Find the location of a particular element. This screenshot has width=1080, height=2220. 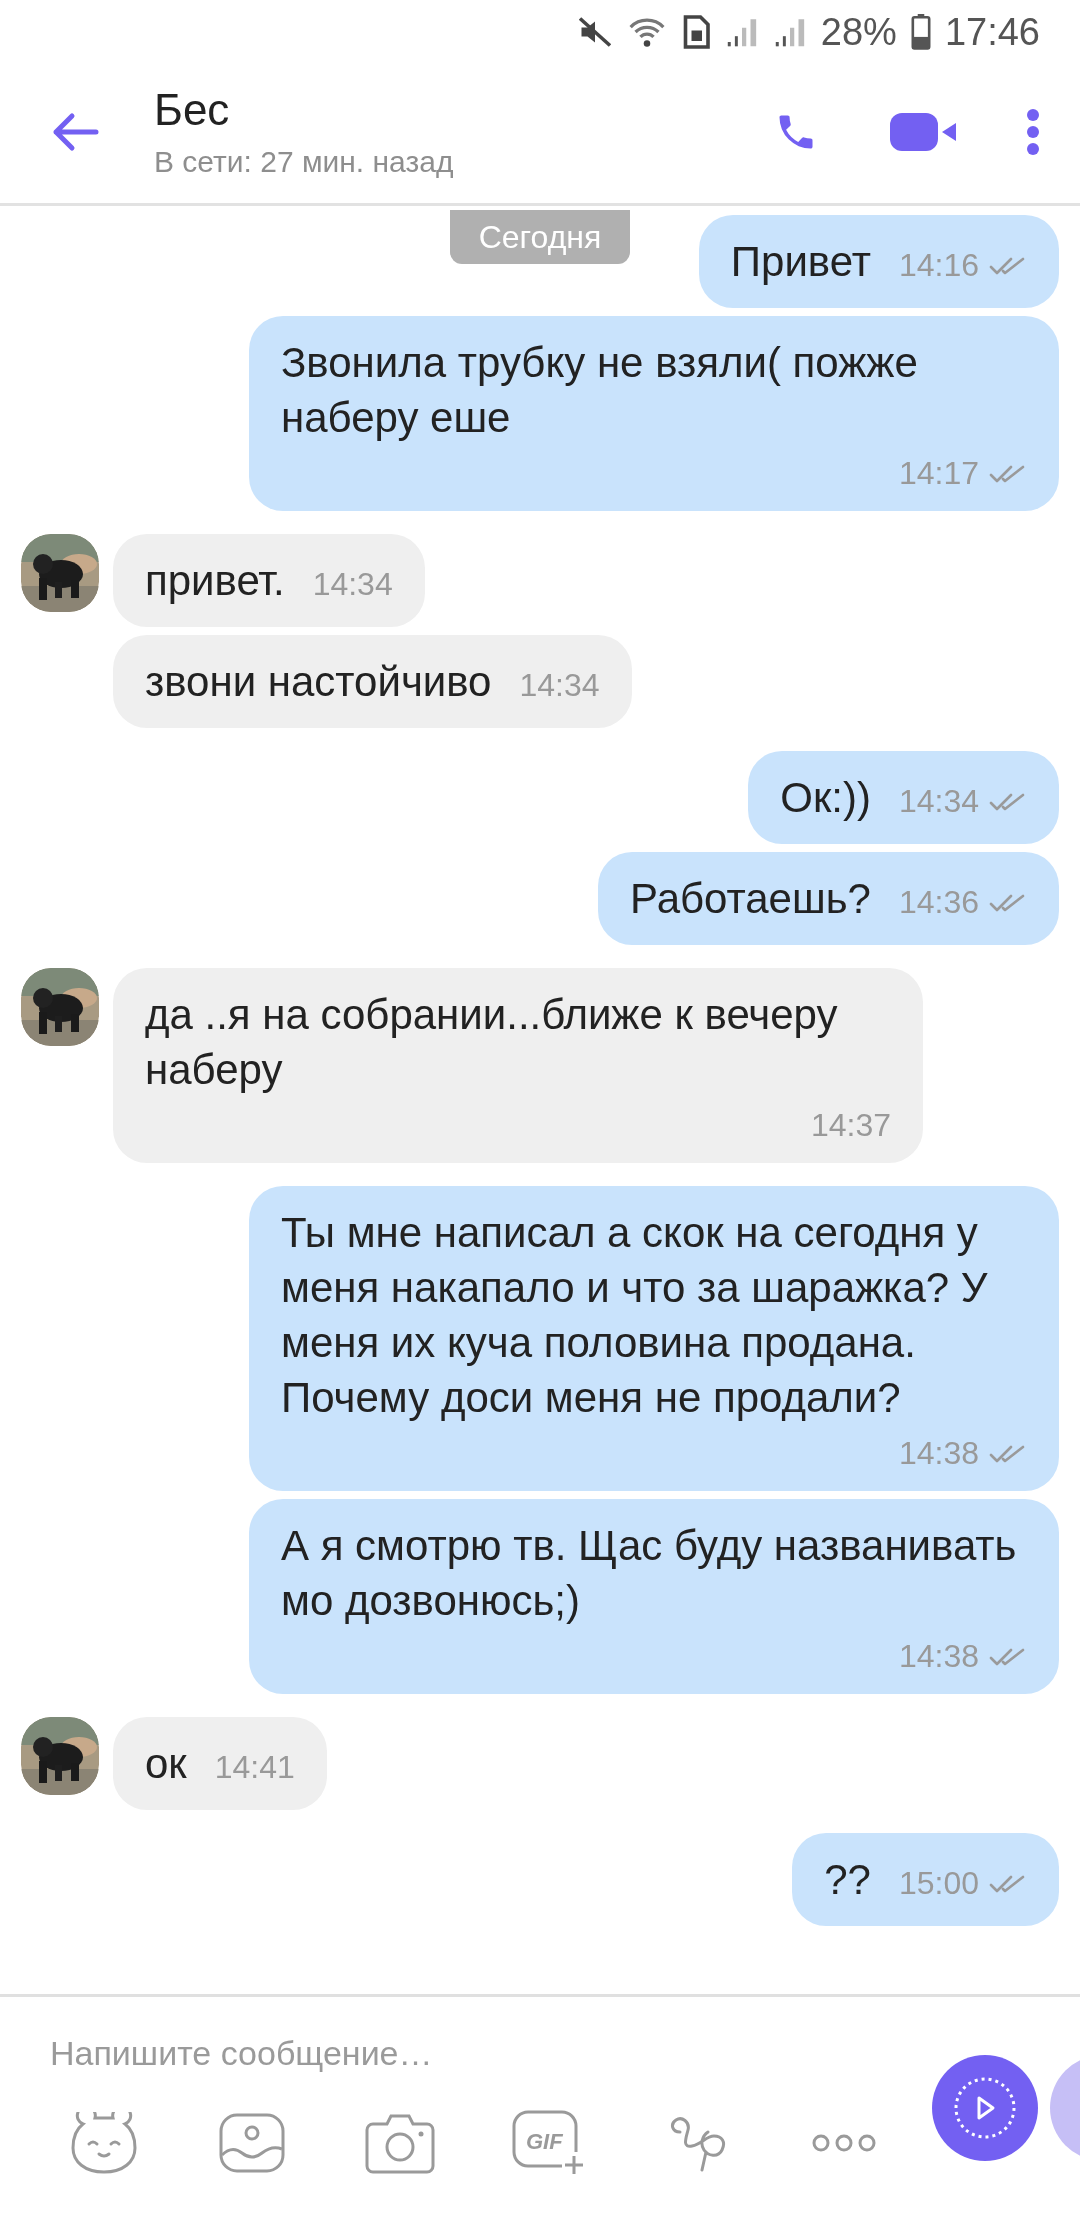

message-bubble: Работаешь? 14:36 is located at coordinates (828, 898).